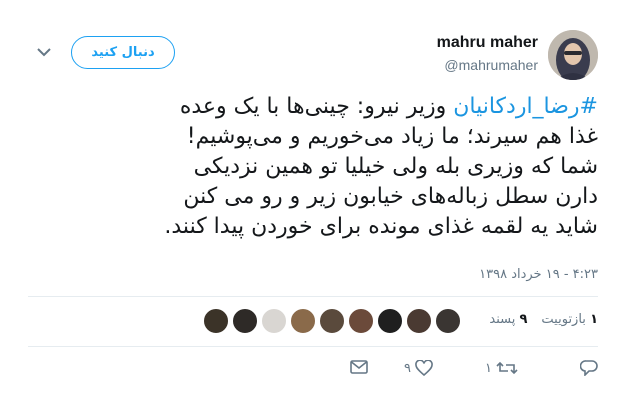  I want to click on direct-message-button, so click(359, 367).